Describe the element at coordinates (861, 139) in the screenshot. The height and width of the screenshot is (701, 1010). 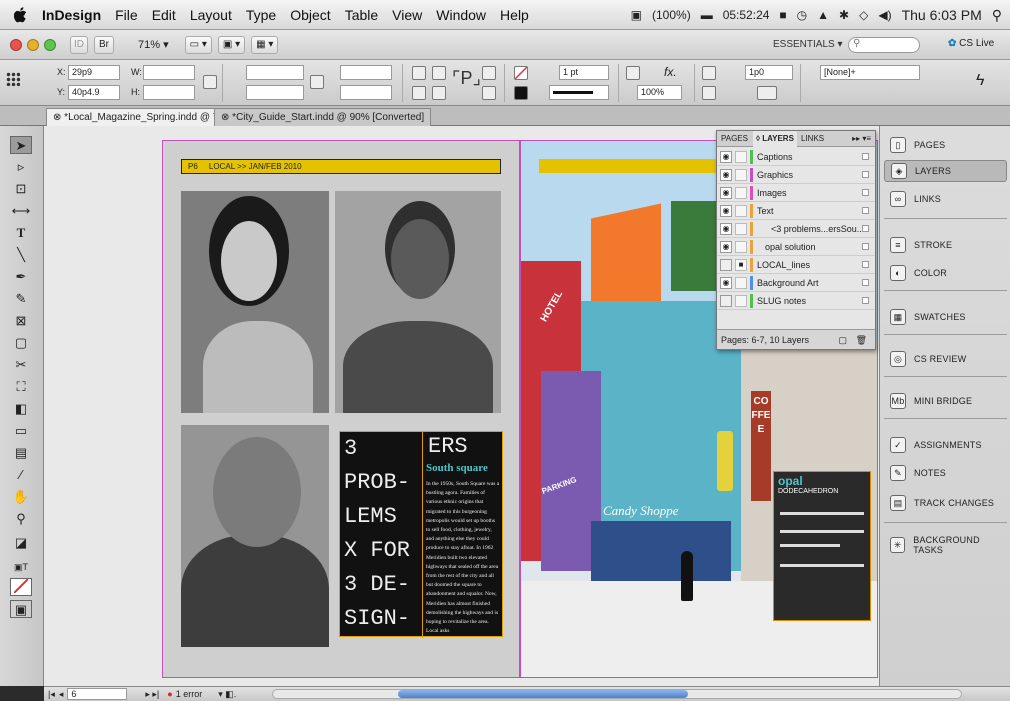
I see `panel-menu-icon: ▸▸ ▾≡` at that location.